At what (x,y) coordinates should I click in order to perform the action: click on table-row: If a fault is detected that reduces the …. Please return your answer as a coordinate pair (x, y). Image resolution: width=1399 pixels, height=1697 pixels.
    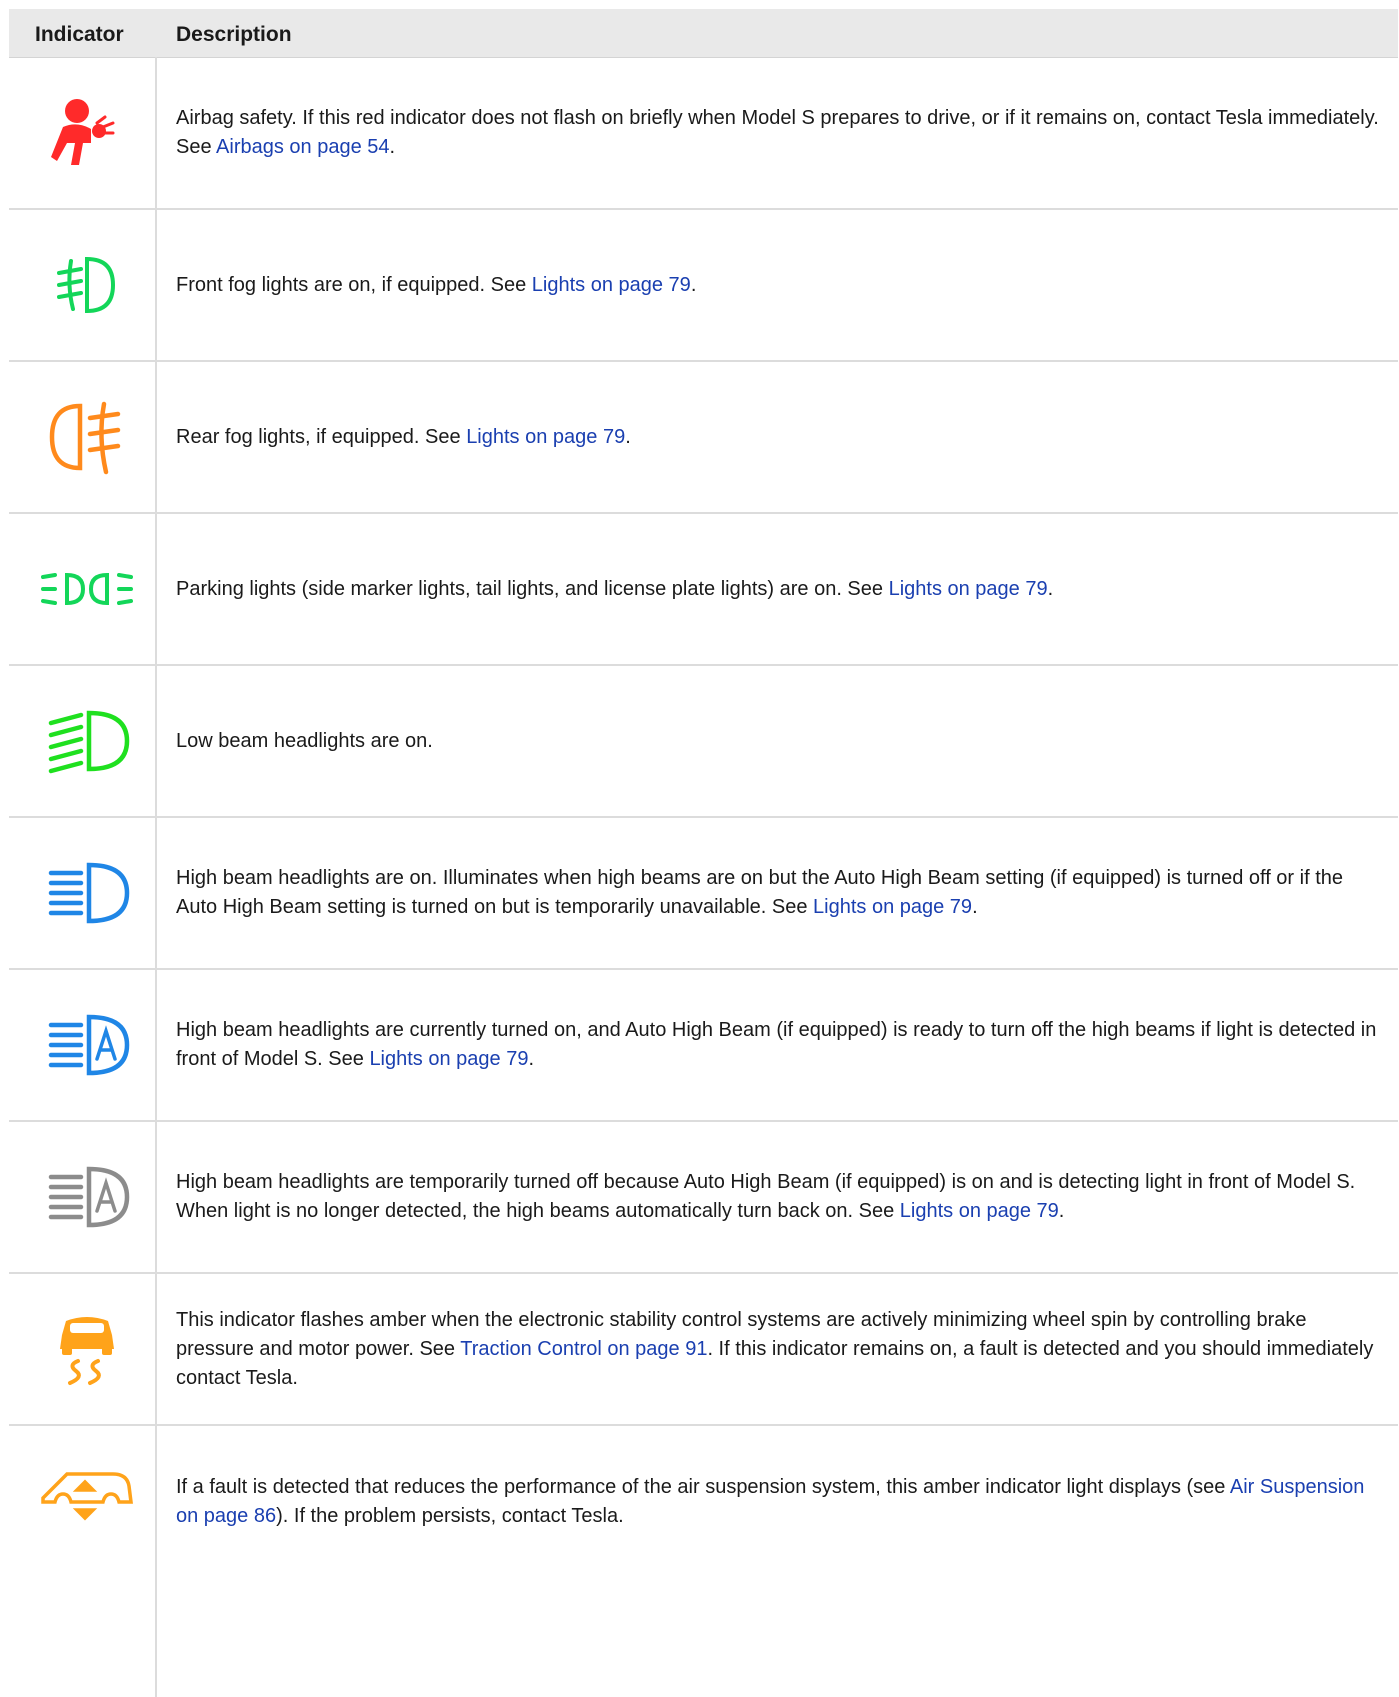
    Looking at the image, I should click on (703, 1502).